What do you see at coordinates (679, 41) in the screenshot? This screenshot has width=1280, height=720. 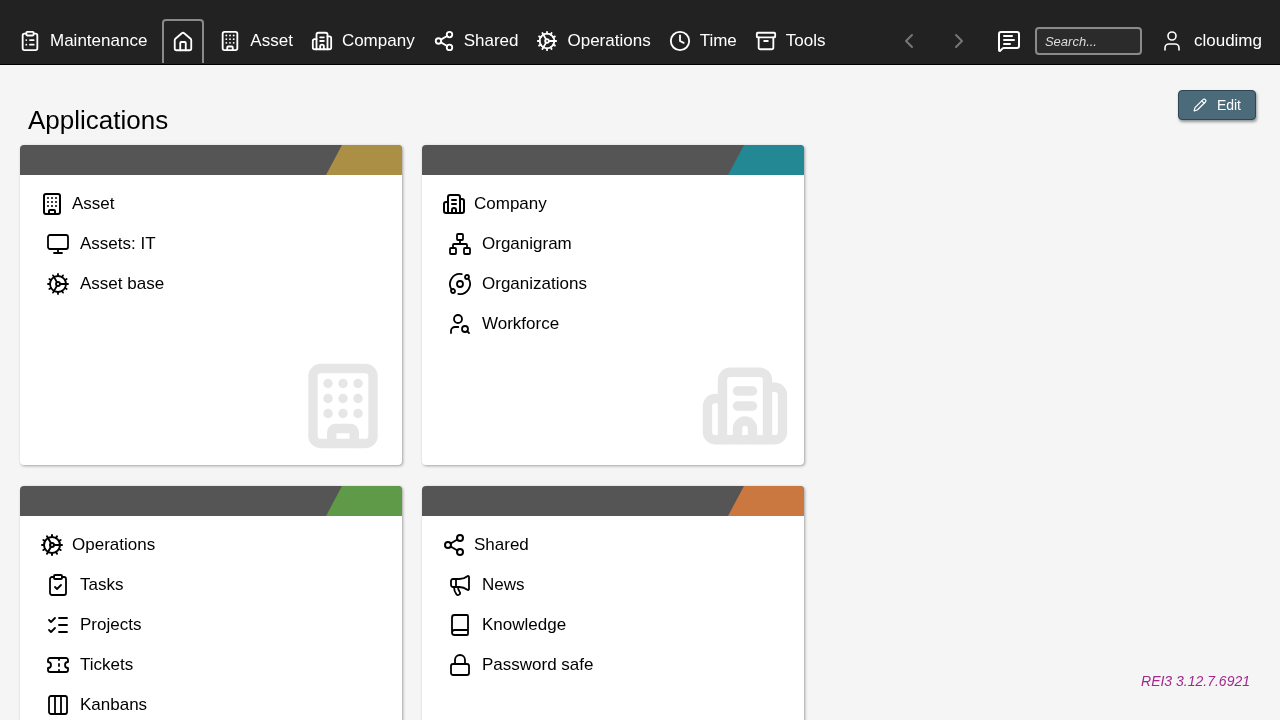 I see `clock-icon` at bounding box center [679, 41].